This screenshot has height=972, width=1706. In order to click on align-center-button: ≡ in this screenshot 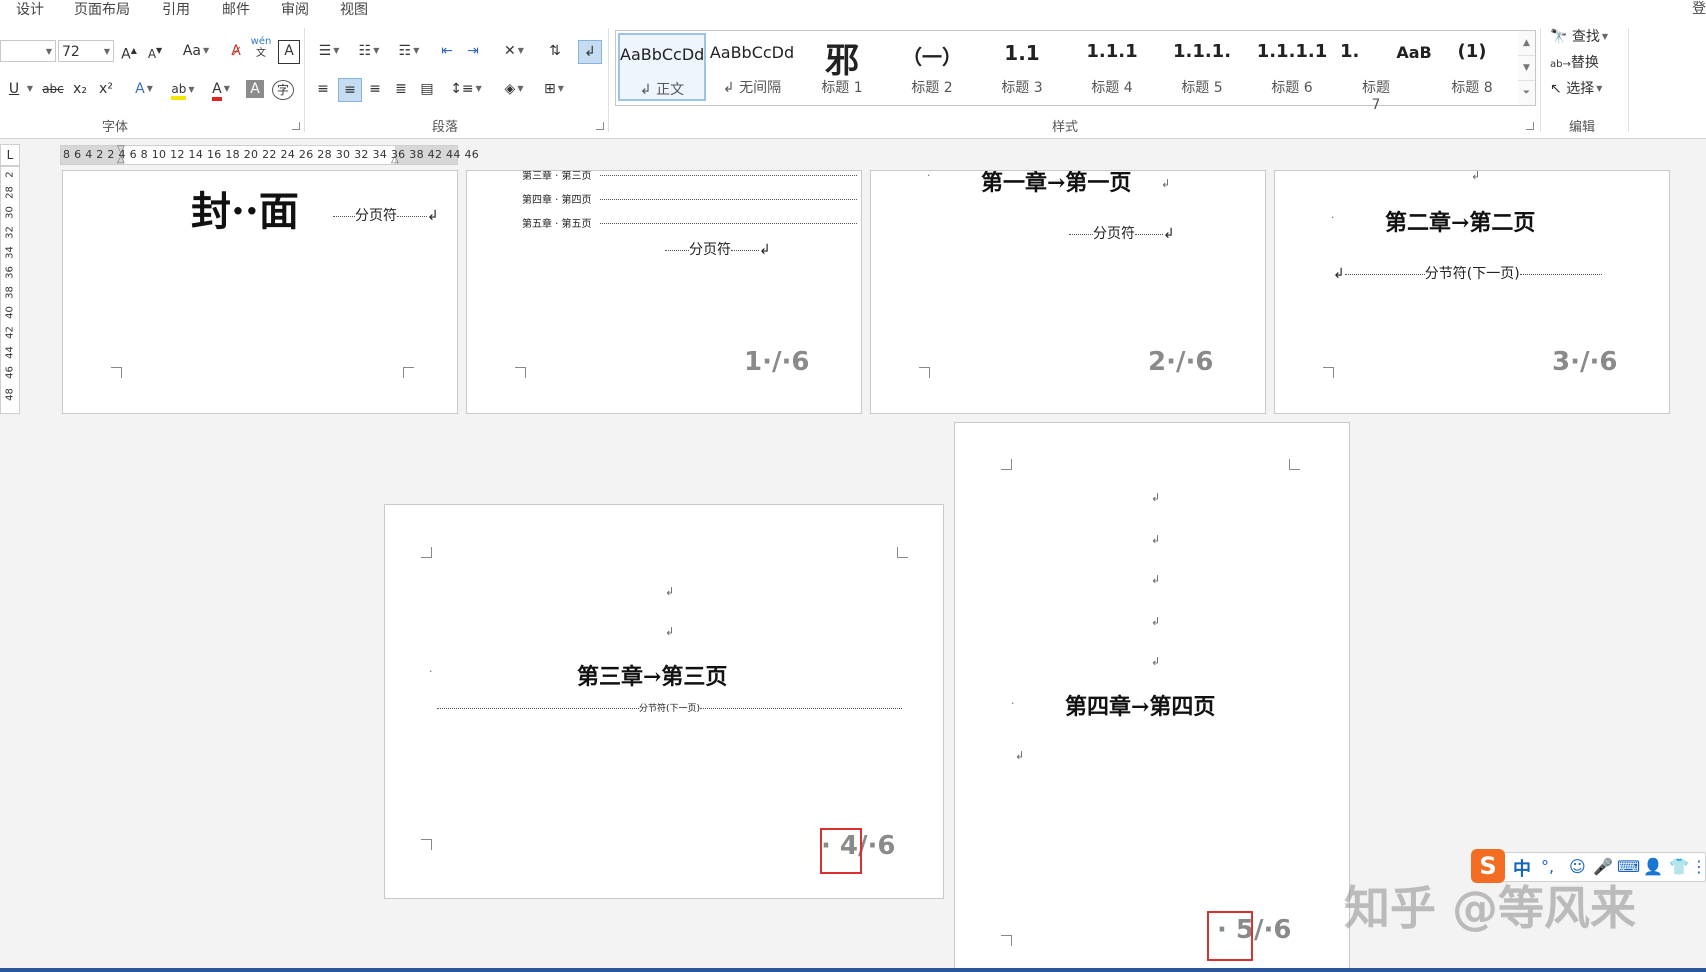, I will do `click(350, 90)`.